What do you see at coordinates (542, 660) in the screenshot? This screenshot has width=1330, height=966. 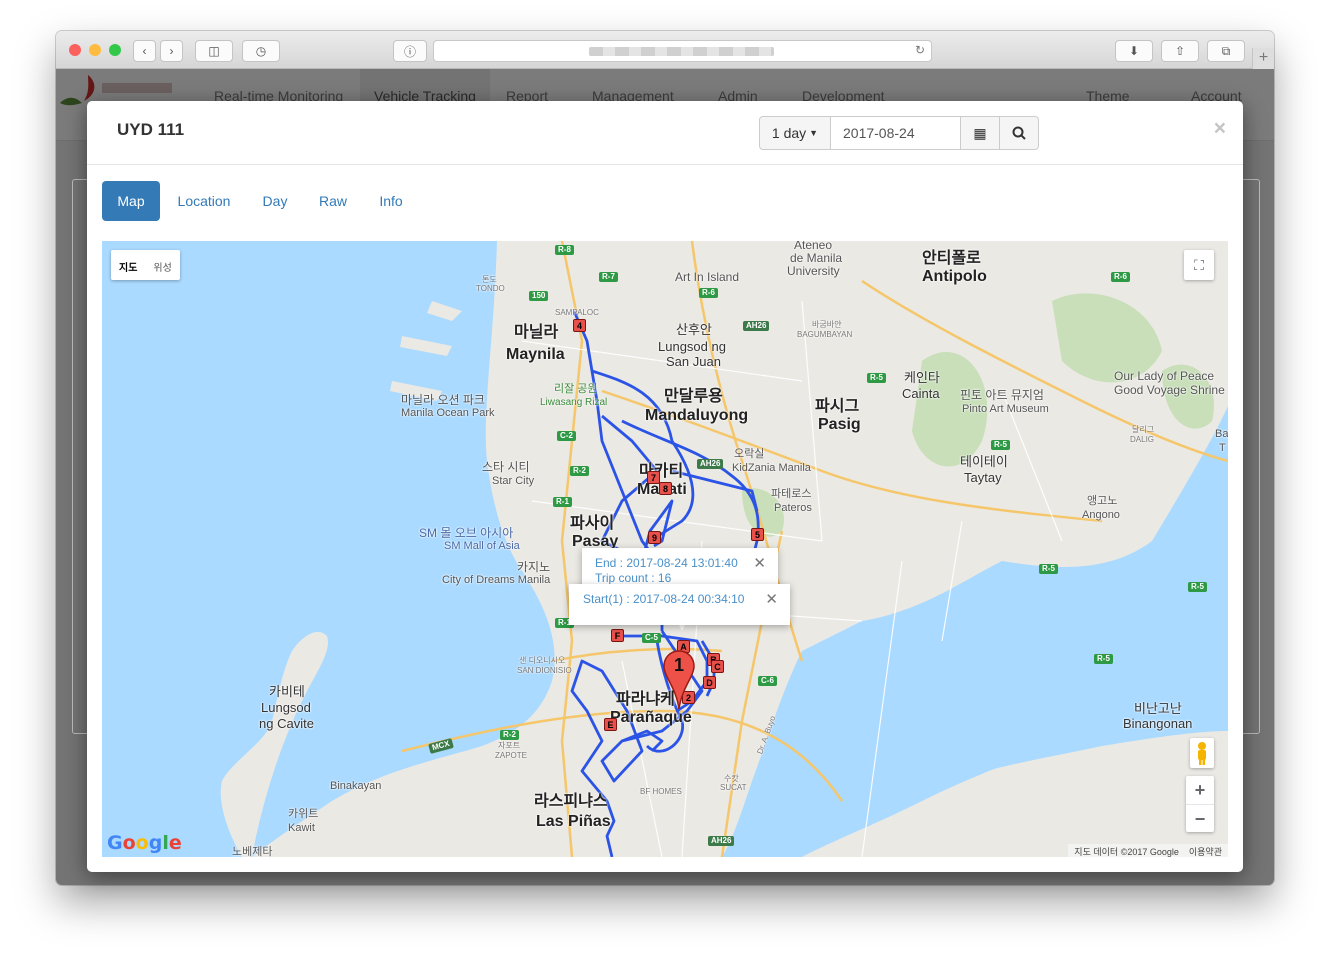 I see `label-san-dionisio-ko: 샌 디오니시오` at bounding box center [542, 660].